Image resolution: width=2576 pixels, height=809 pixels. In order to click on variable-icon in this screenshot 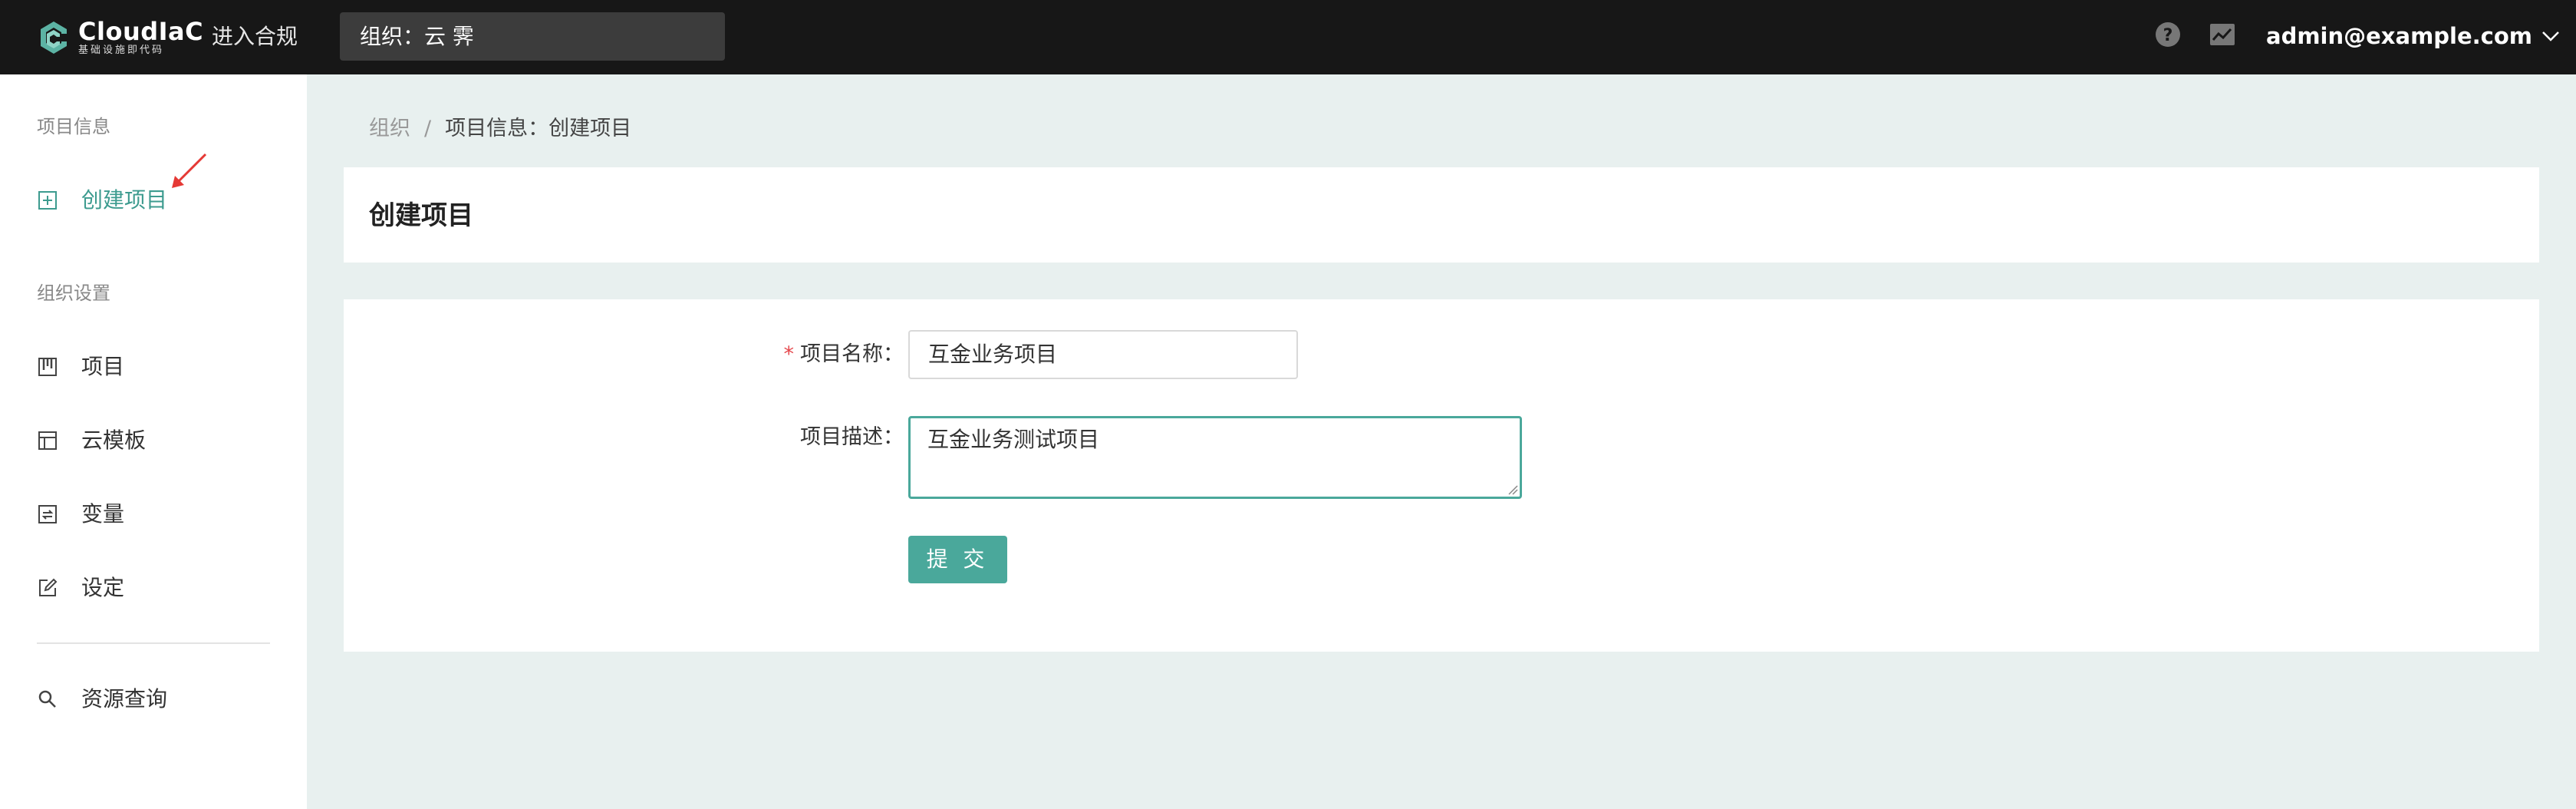, I will do `click(47, 514)`.